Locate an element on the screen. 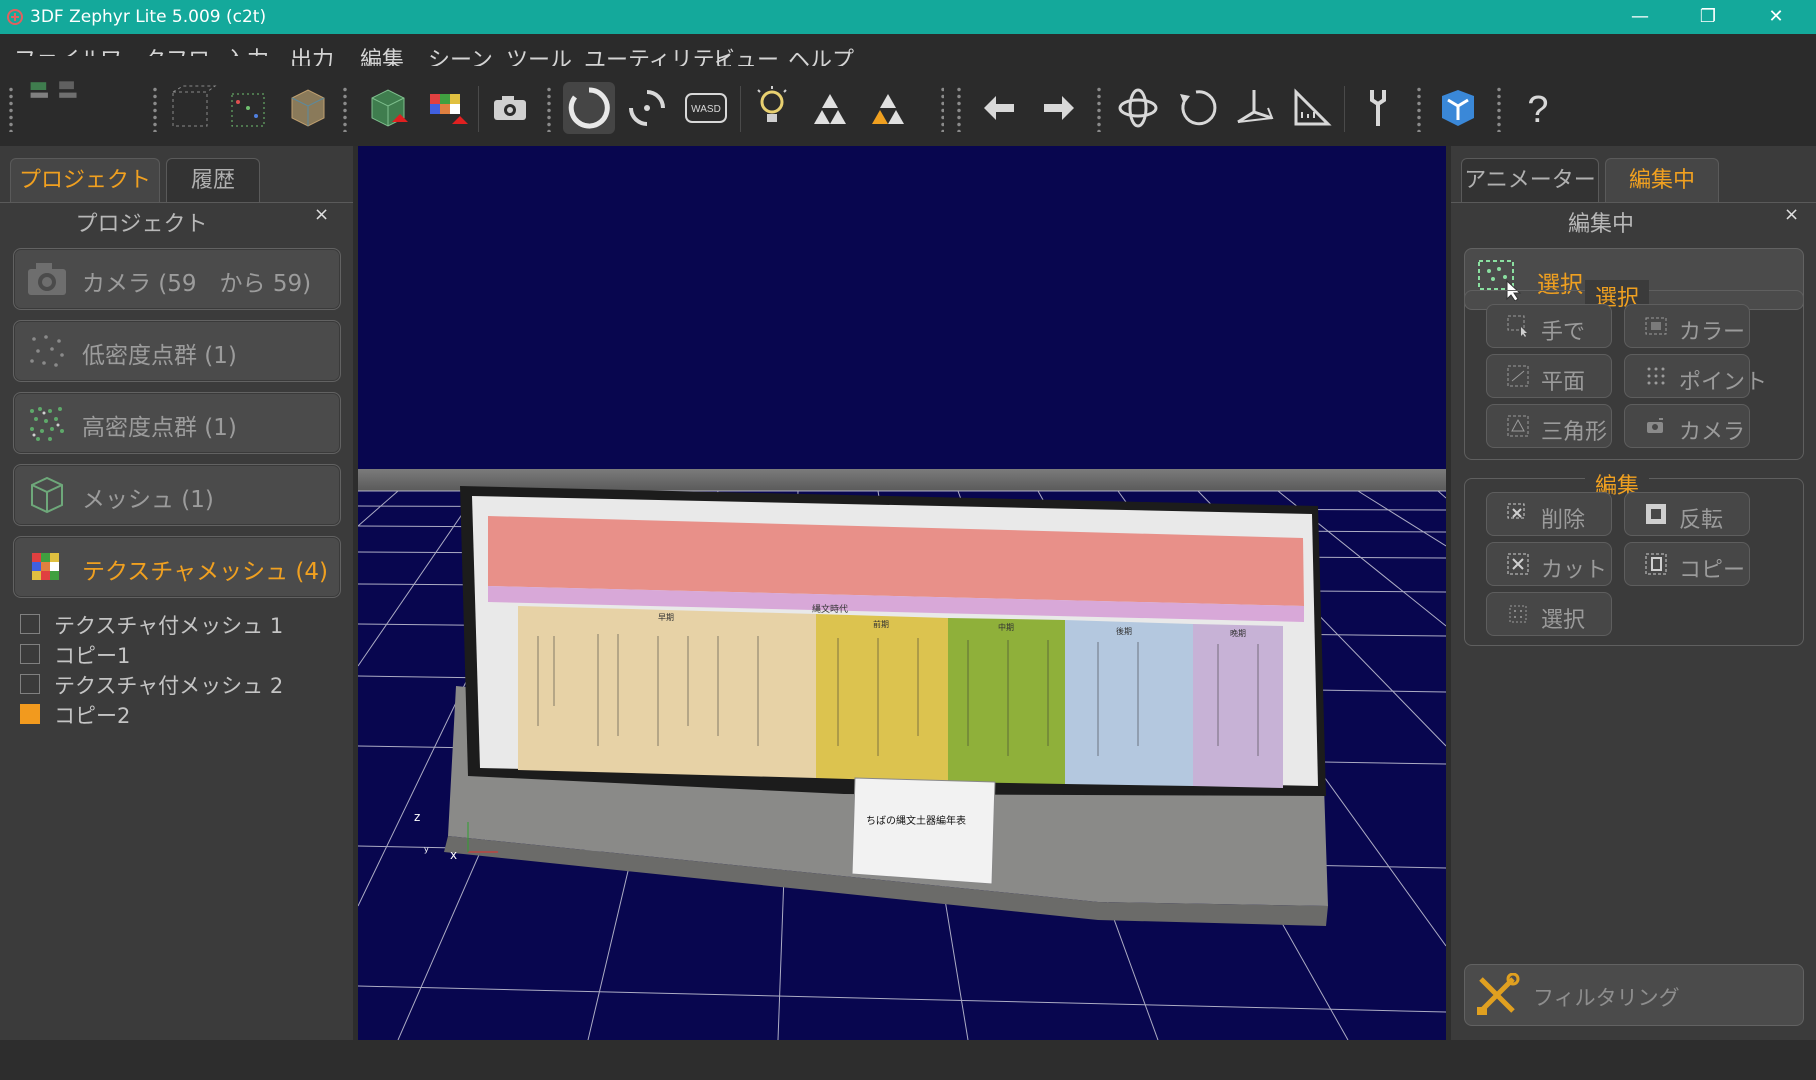 The height and width of the screenshot is (1080, 1816). mesh-button: メッシュ (1) is located at coordinates (177, 495).